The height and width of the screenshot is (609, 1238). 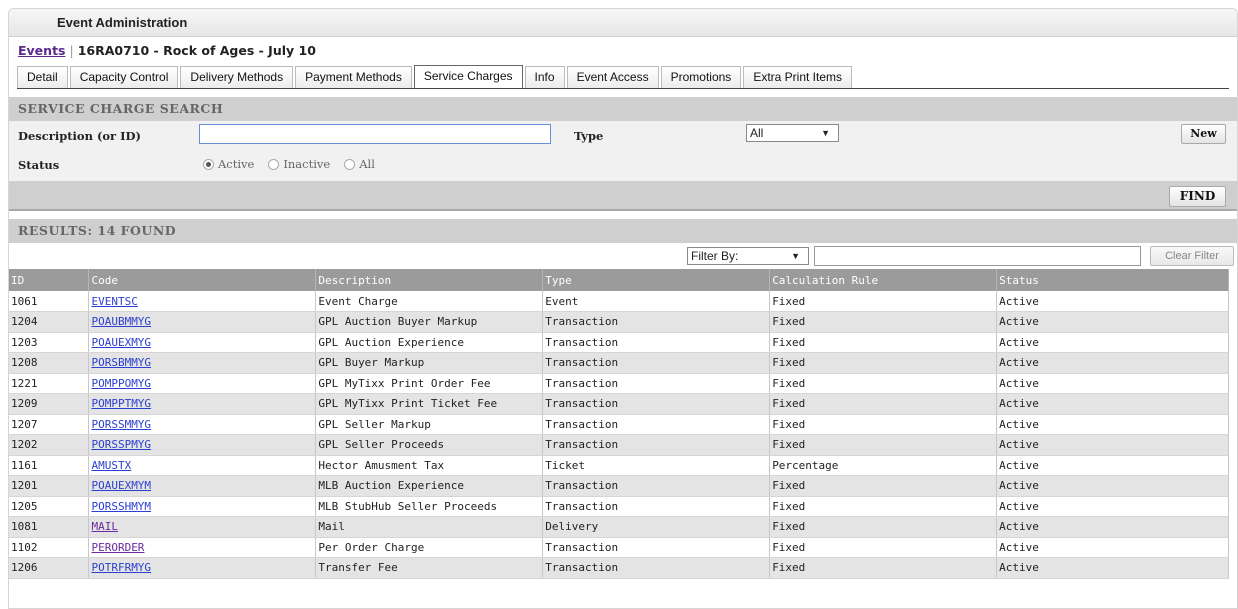 What do you see at coordinates (468, 76) in the screenshot?
I see `tab-service-charges: Service Charges` at bounding box center [468, 76].